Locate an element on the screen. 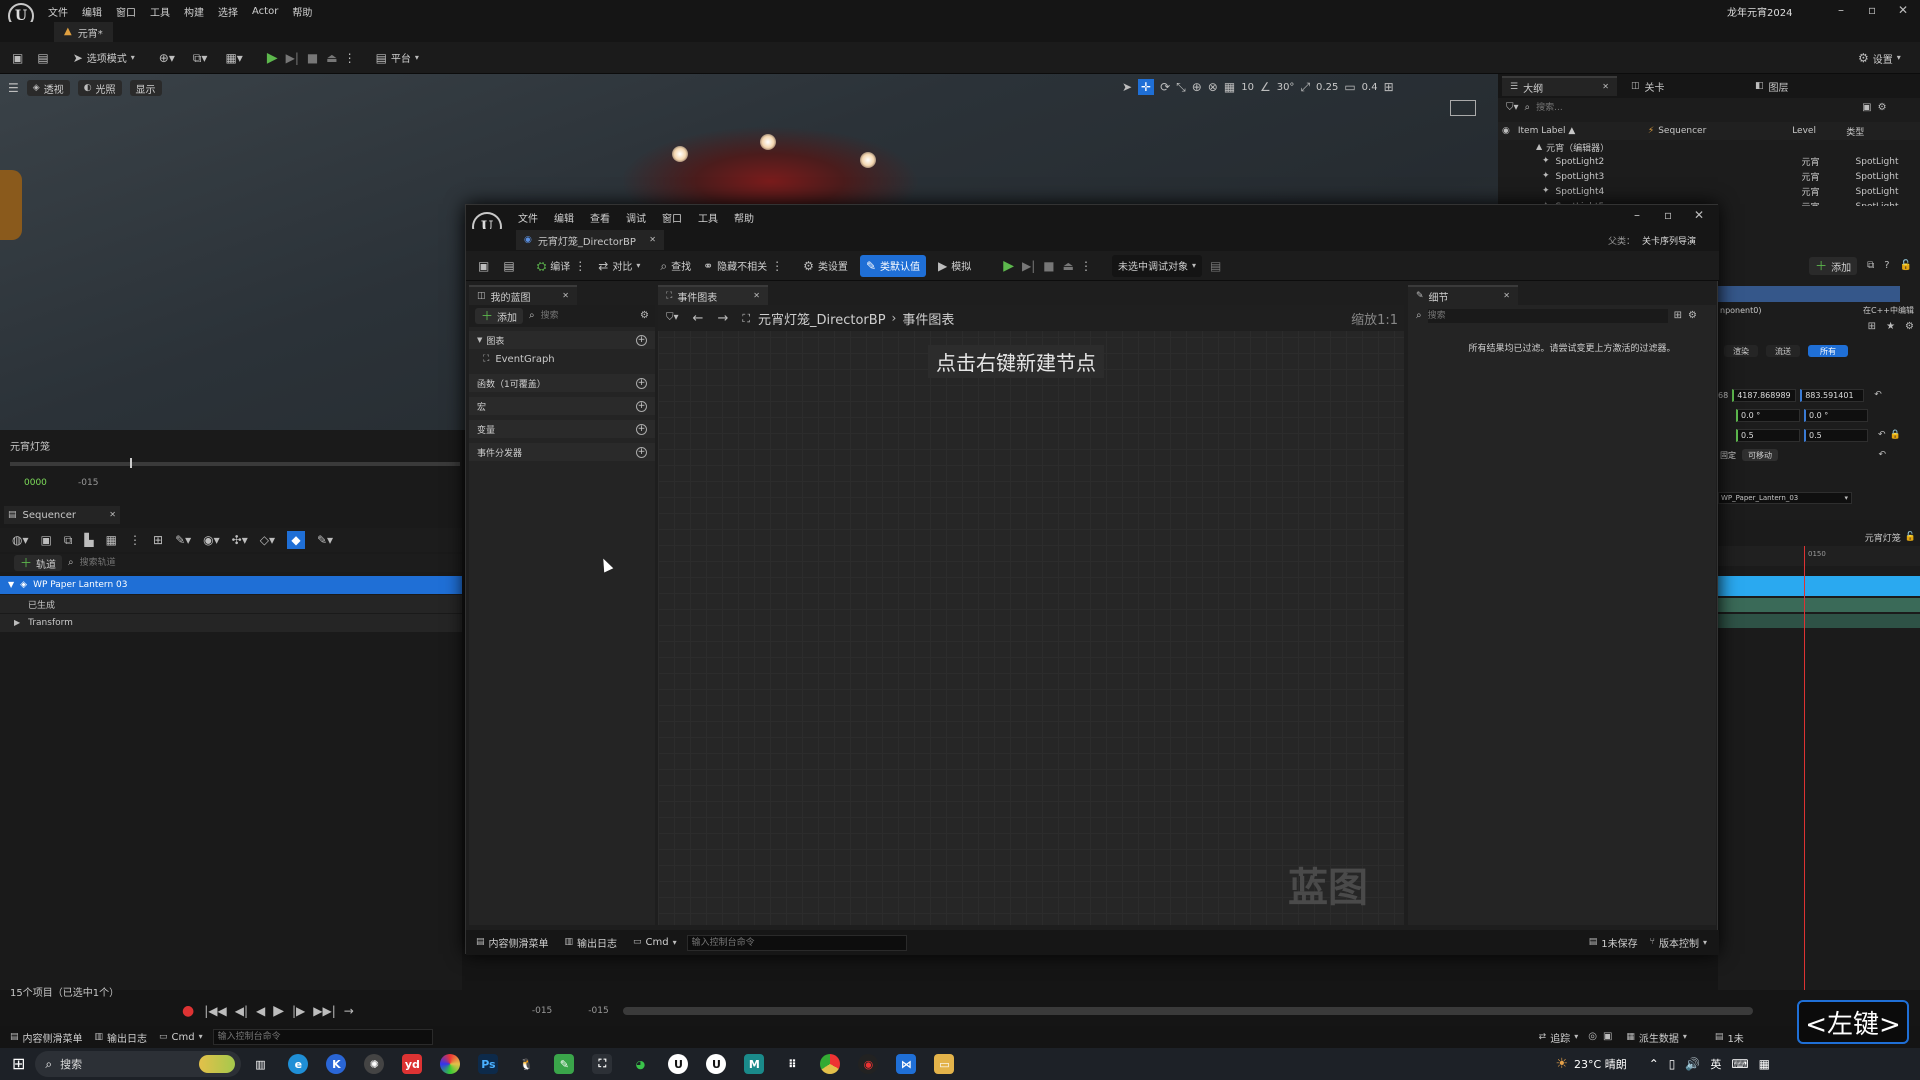 The height and width of the screenshot is (1080, 1920). outliner-root-row: ▲ 元宵（编辑器） is located at coordinates (1709, 147).